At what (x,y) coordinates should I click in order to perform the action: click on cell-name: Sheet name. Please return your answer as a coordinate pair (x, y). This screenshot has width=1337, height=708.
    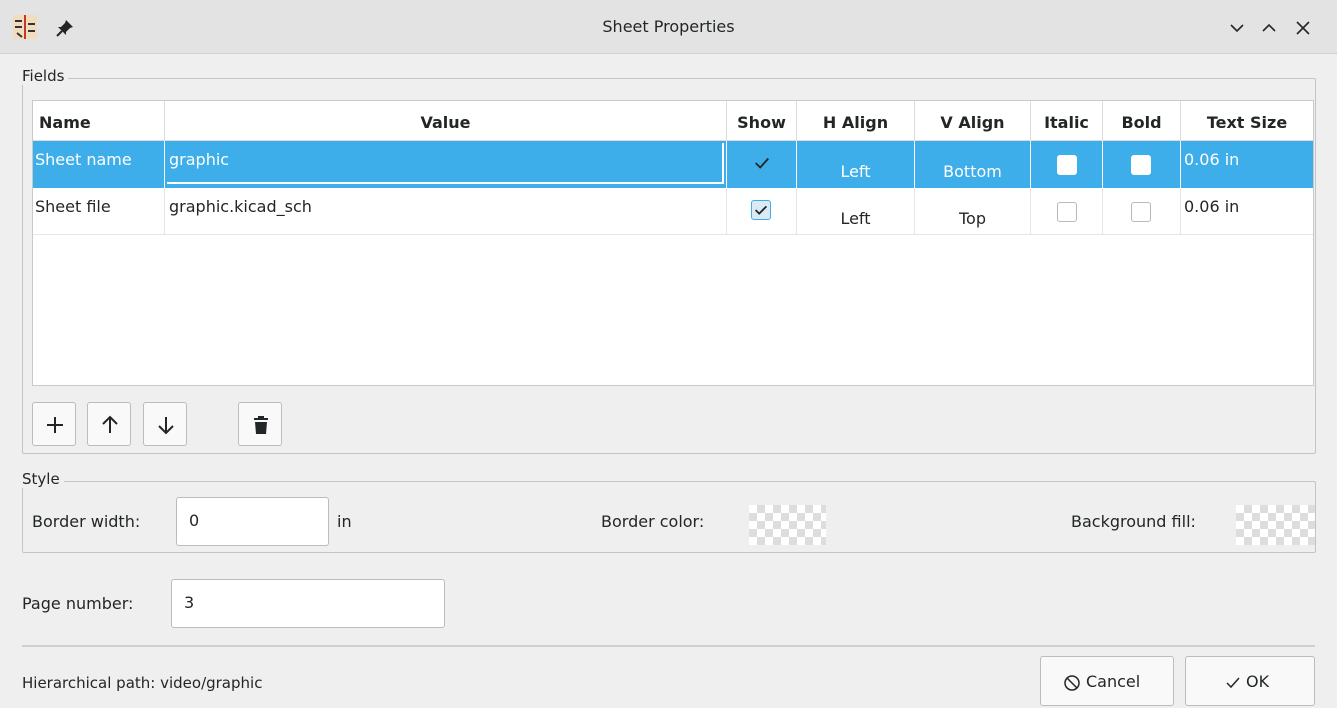
    Looking at the image, I should click on (99, 164).